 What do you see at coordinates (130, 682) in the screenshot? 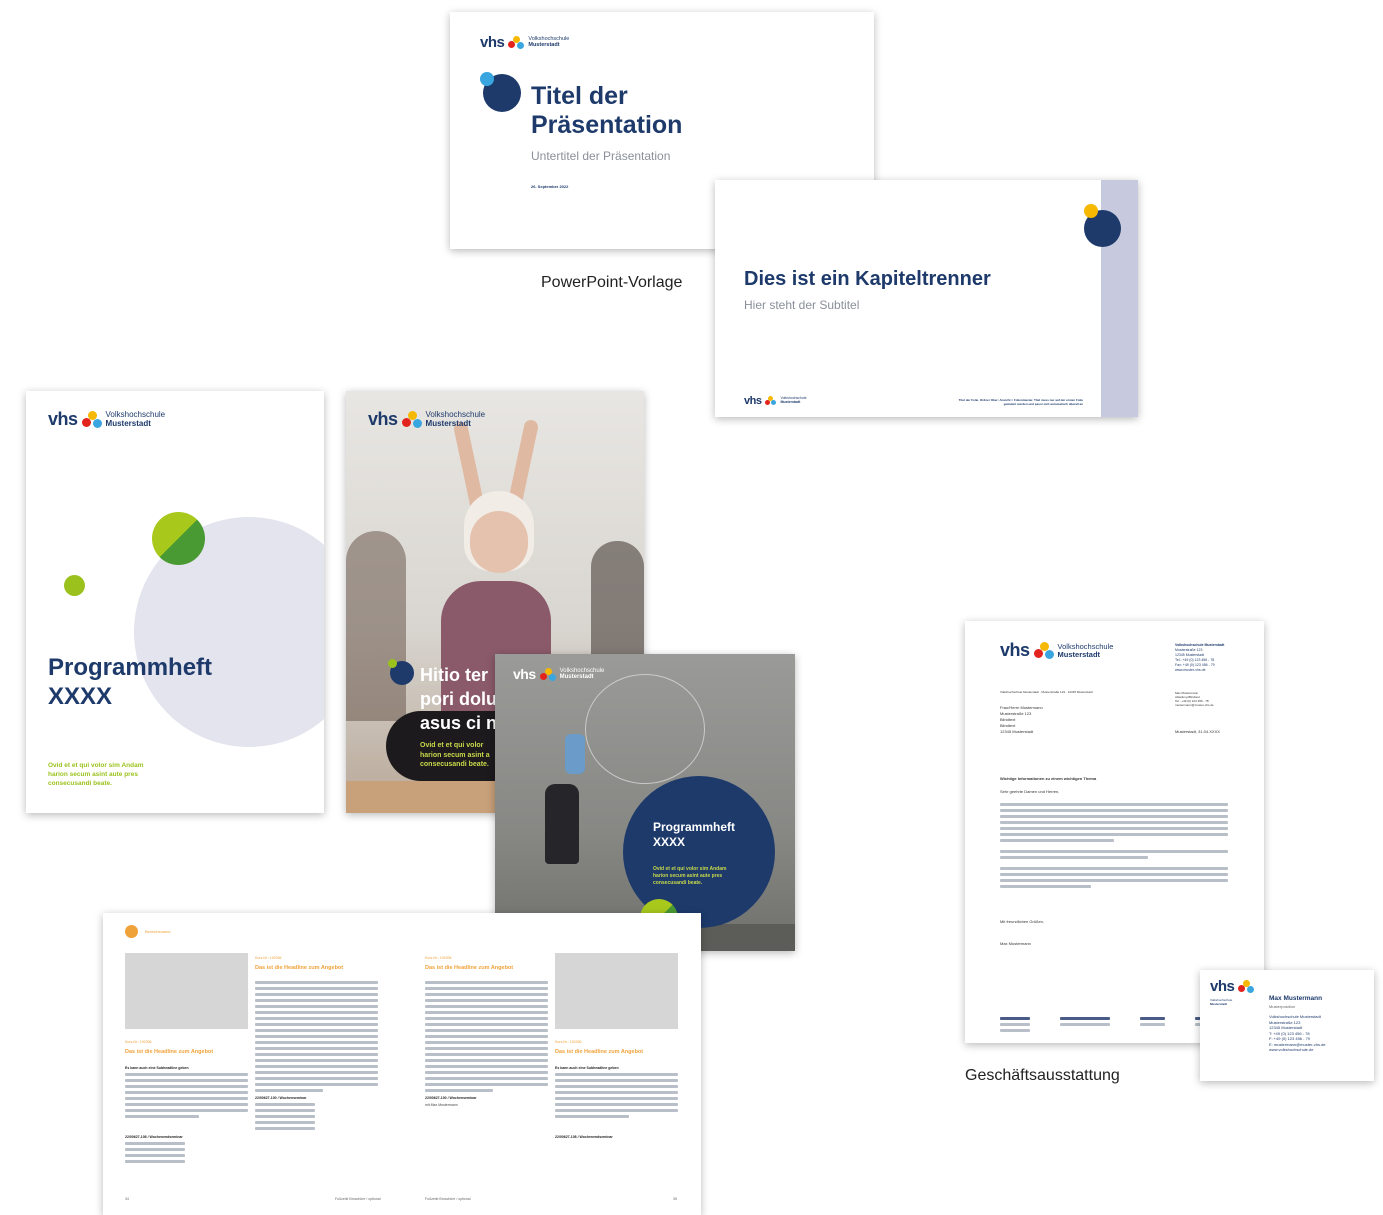
I see `programm-title: Programmheft XXXX` at bounding box center [130, 682].